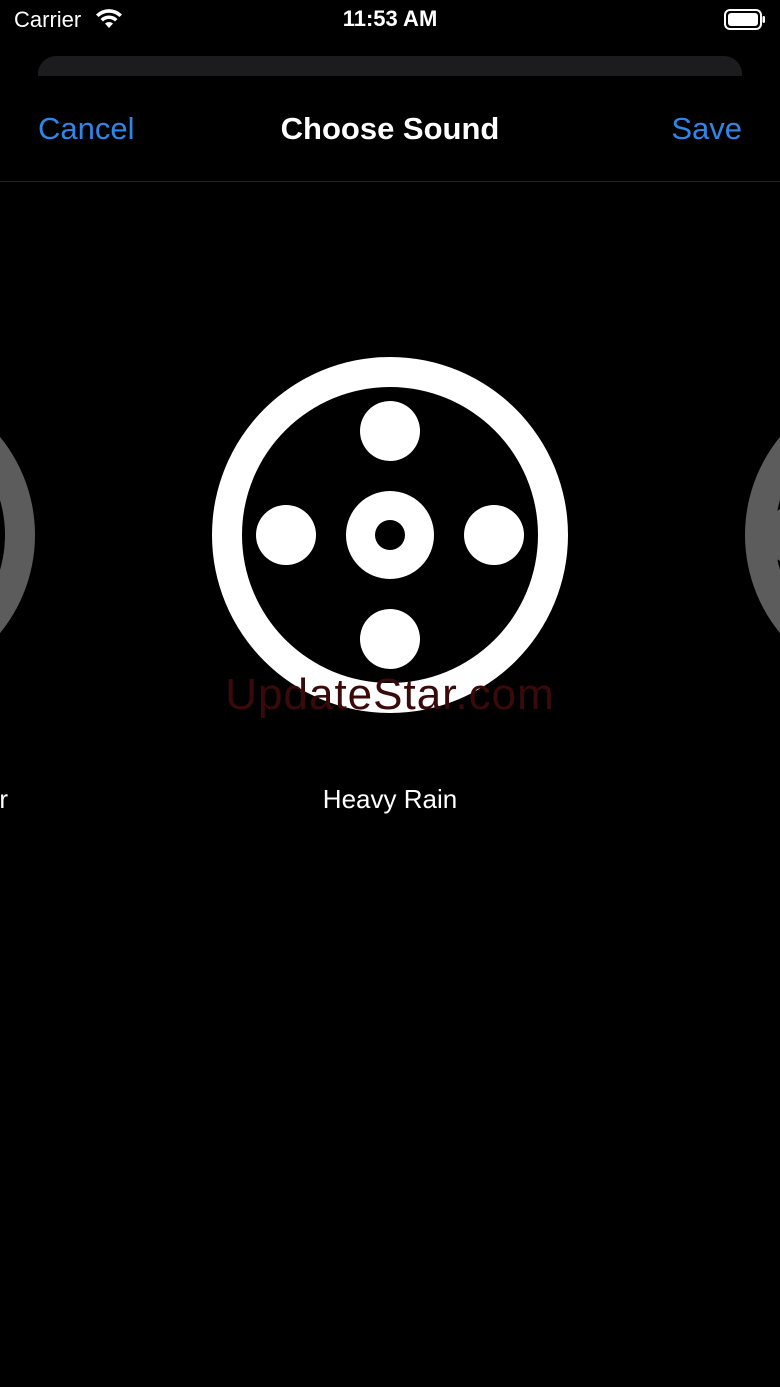  Describe the element at coordinates (750, 535) in the screenshot. I see `next-sound-icon` at that location.